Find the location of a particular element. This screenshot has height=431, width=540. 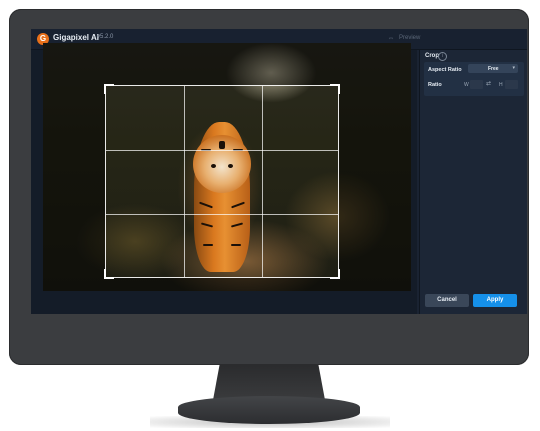

apply-button: Apply is located at coordinates (495, 300).